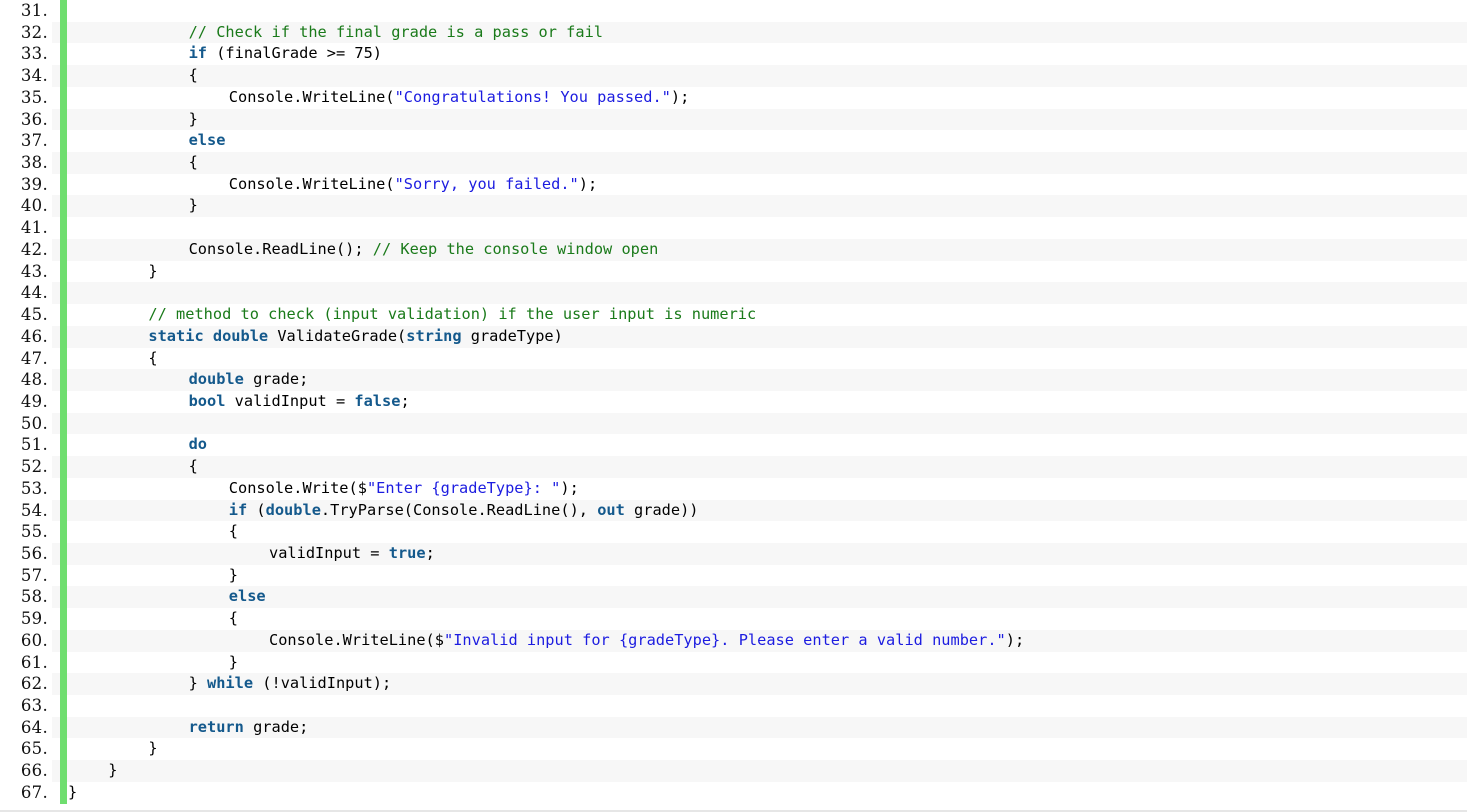  Describe the element at coordinates (733, 662) in the screenshot. I see `code-row: 61.}` at that location.